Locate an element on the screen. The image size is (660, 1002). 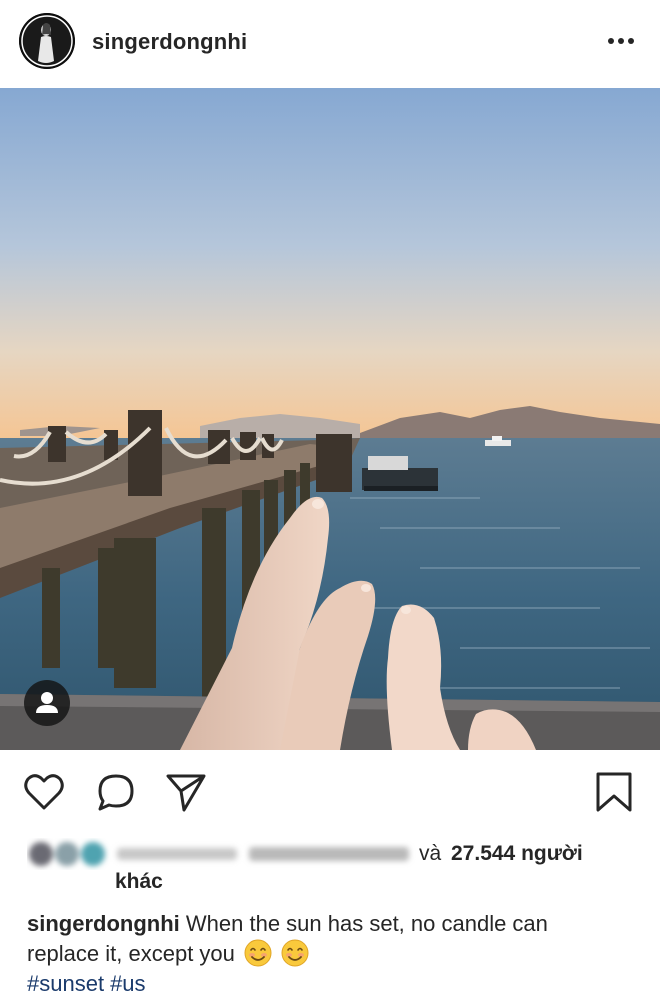
user-tags-button is located at coordinates (47, 703).